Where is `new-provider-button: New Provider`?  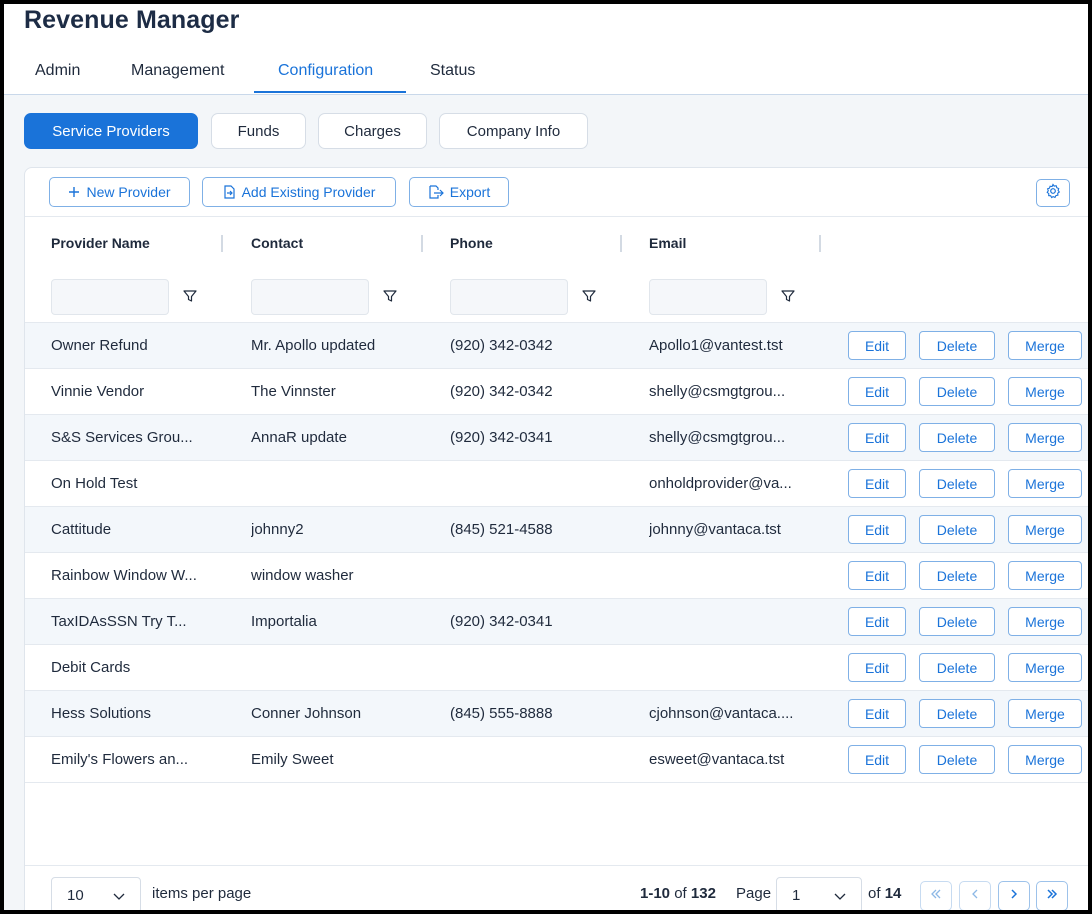
new-provider-button: New Provider is located at coordinates (119, 192).